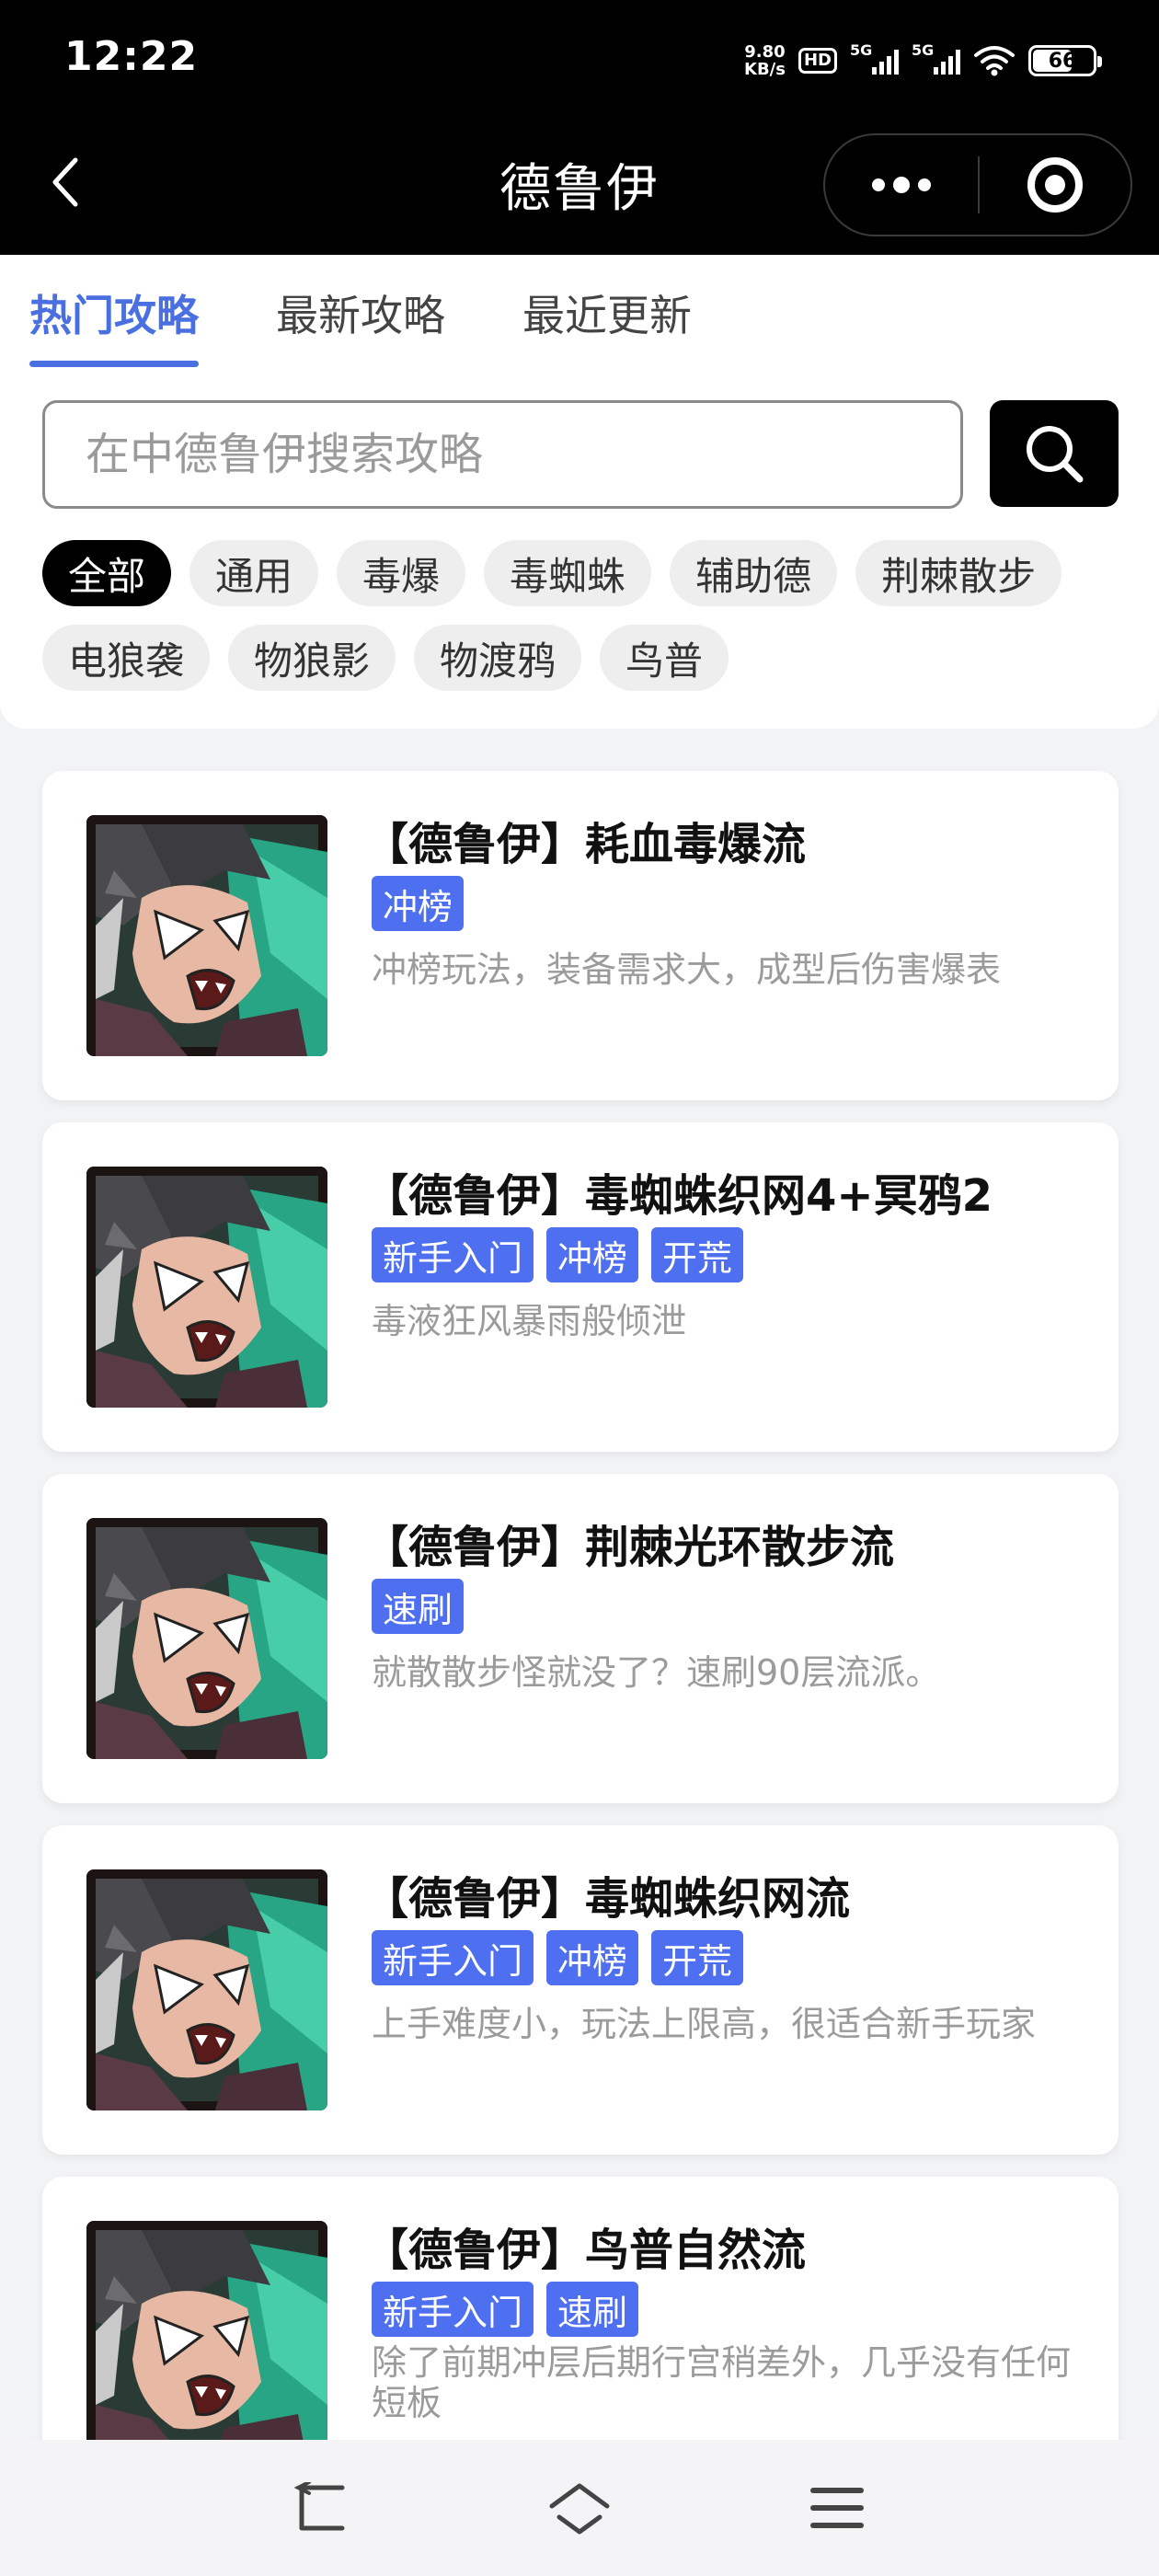 Image resolution: width=1159 pixels, height=2576 pixels. I want to click on category-filters: 全部 通用 毒爆 毒蜘蛛 辅助德 荆棘散步 电狼袭 物狼影 物渡鸦 鸟普, so click(585, 615).